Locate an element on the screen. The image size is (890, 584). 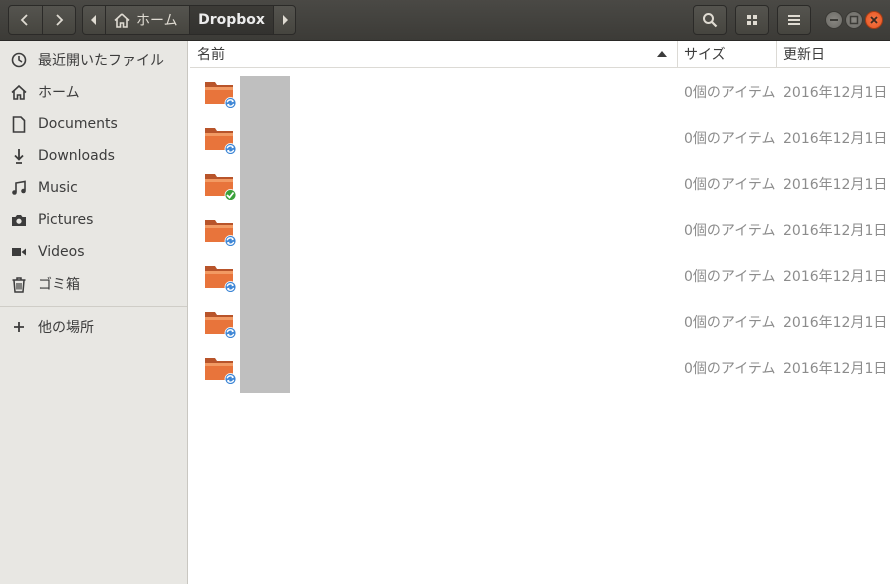
back-icon is located at coordinates (25, 20).